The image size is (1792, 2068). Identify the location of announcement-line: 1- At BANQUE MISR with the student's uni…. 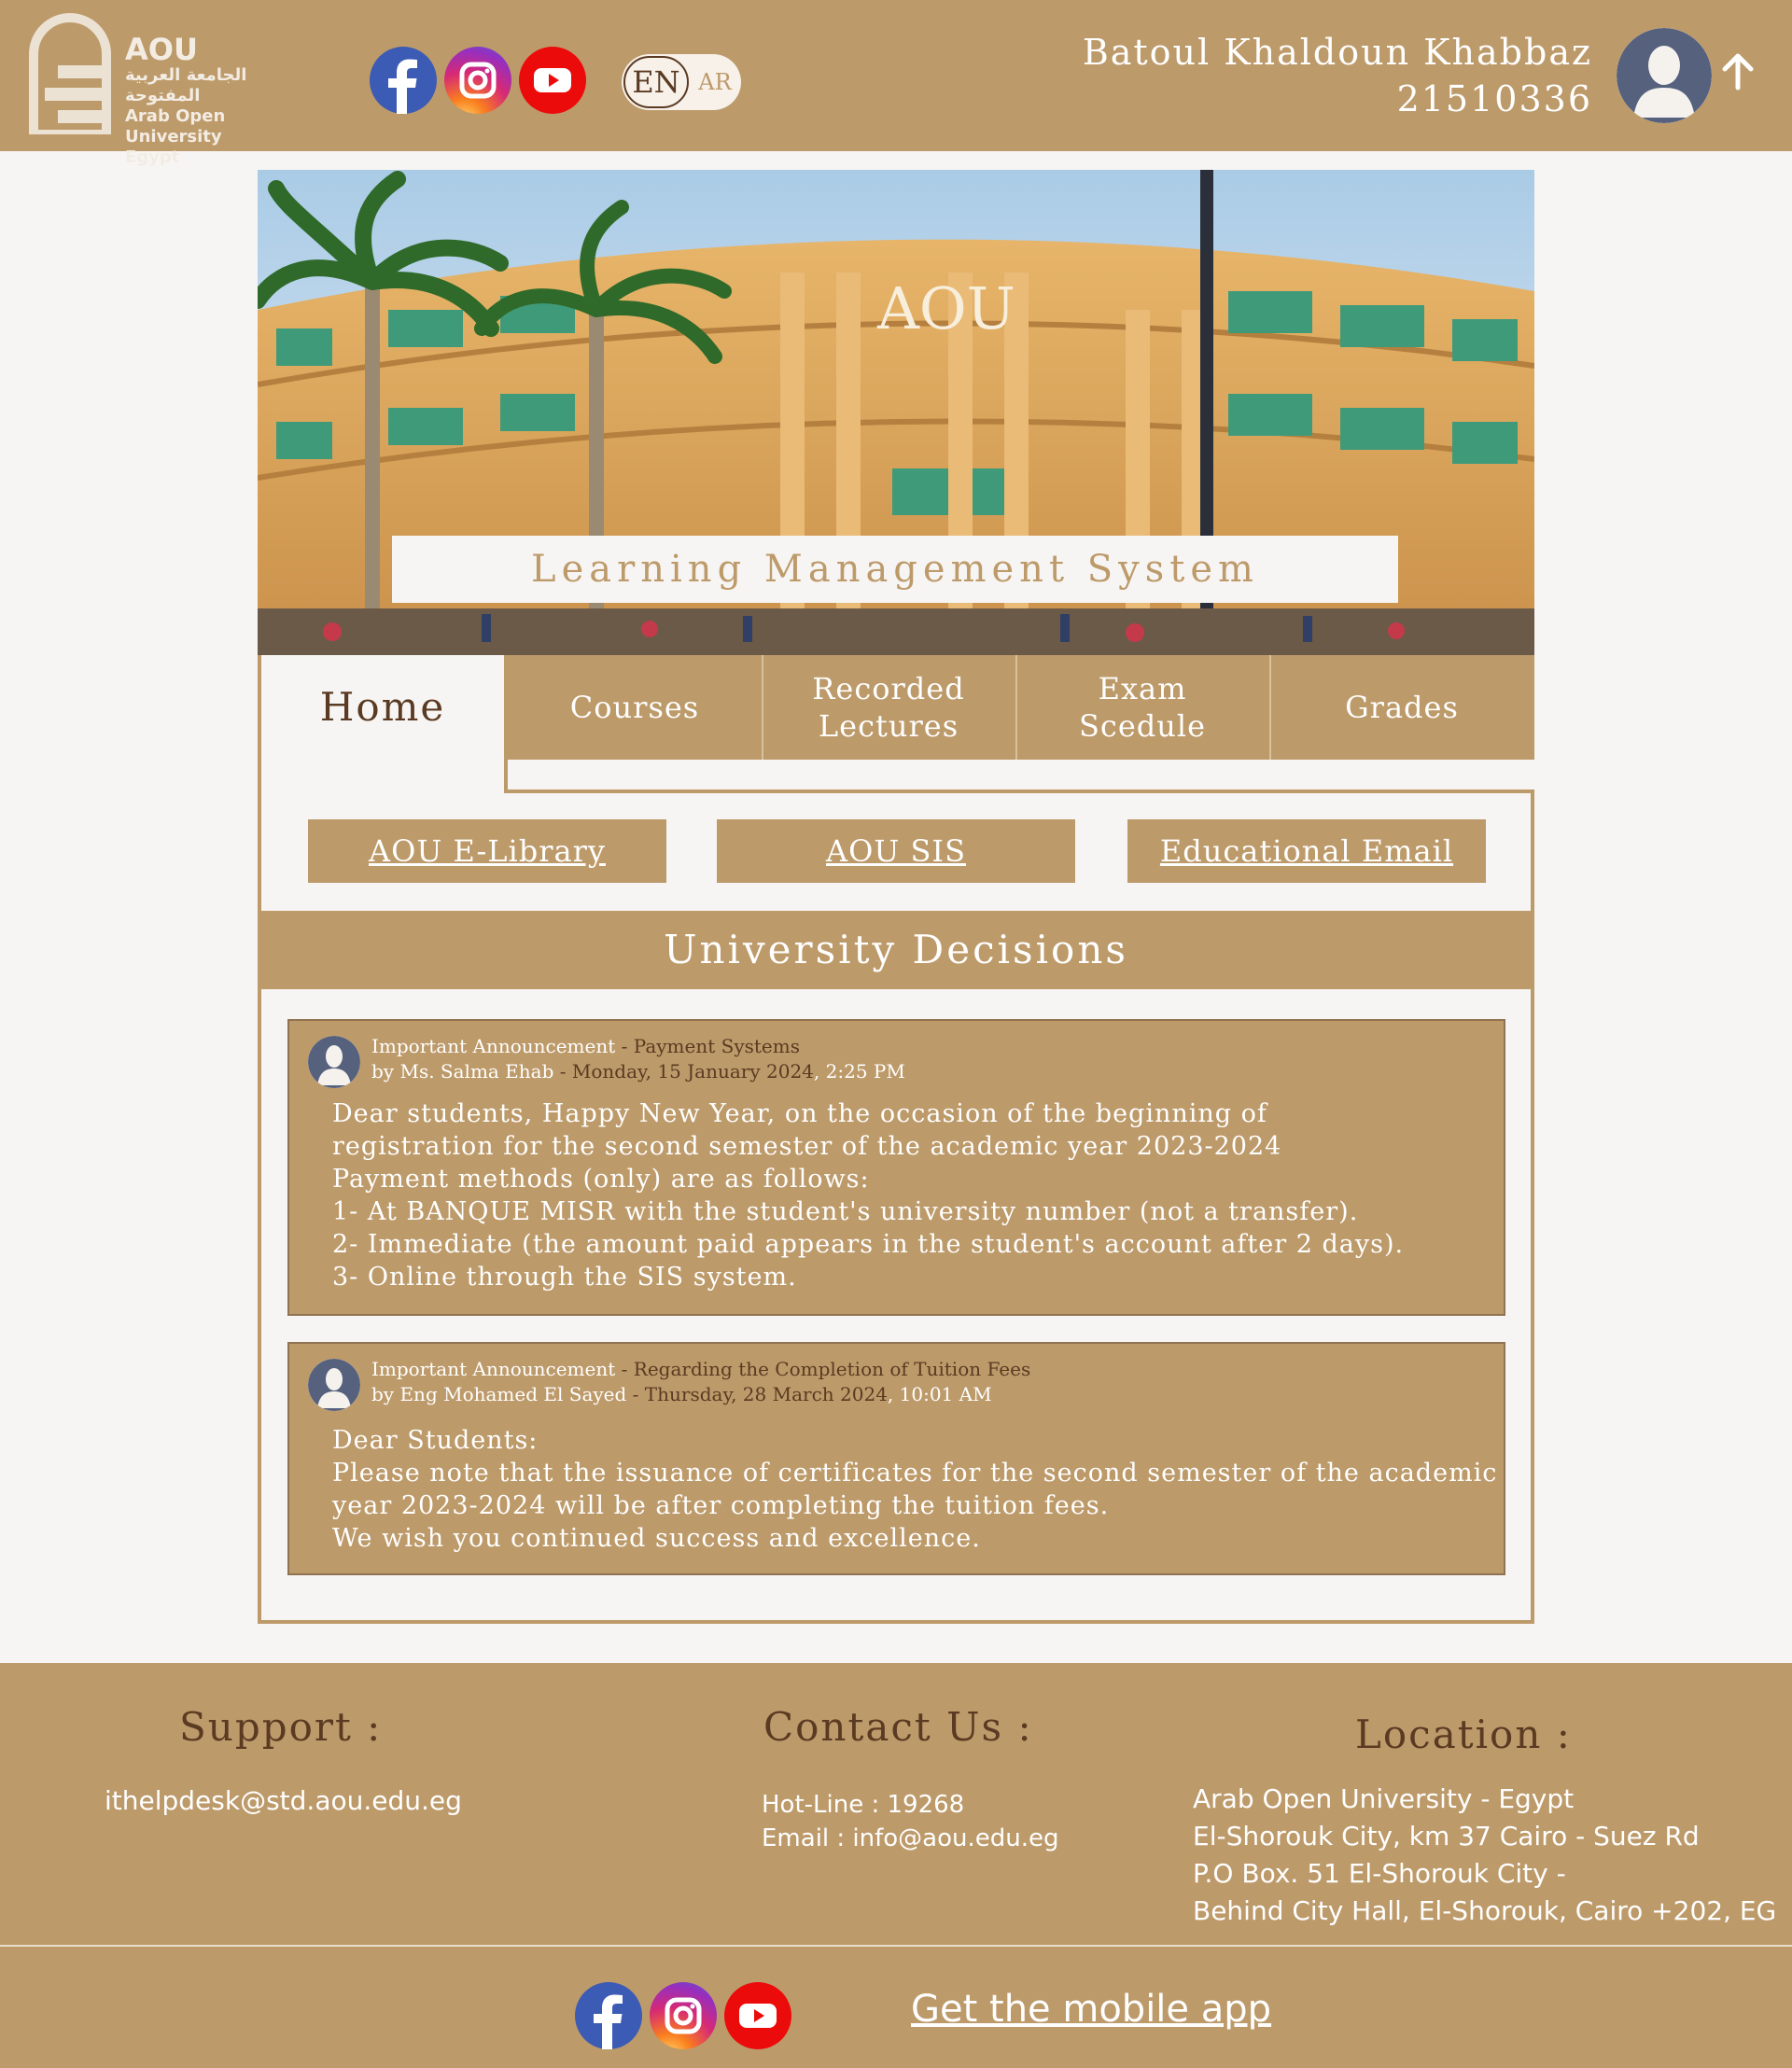
(845, 1211).